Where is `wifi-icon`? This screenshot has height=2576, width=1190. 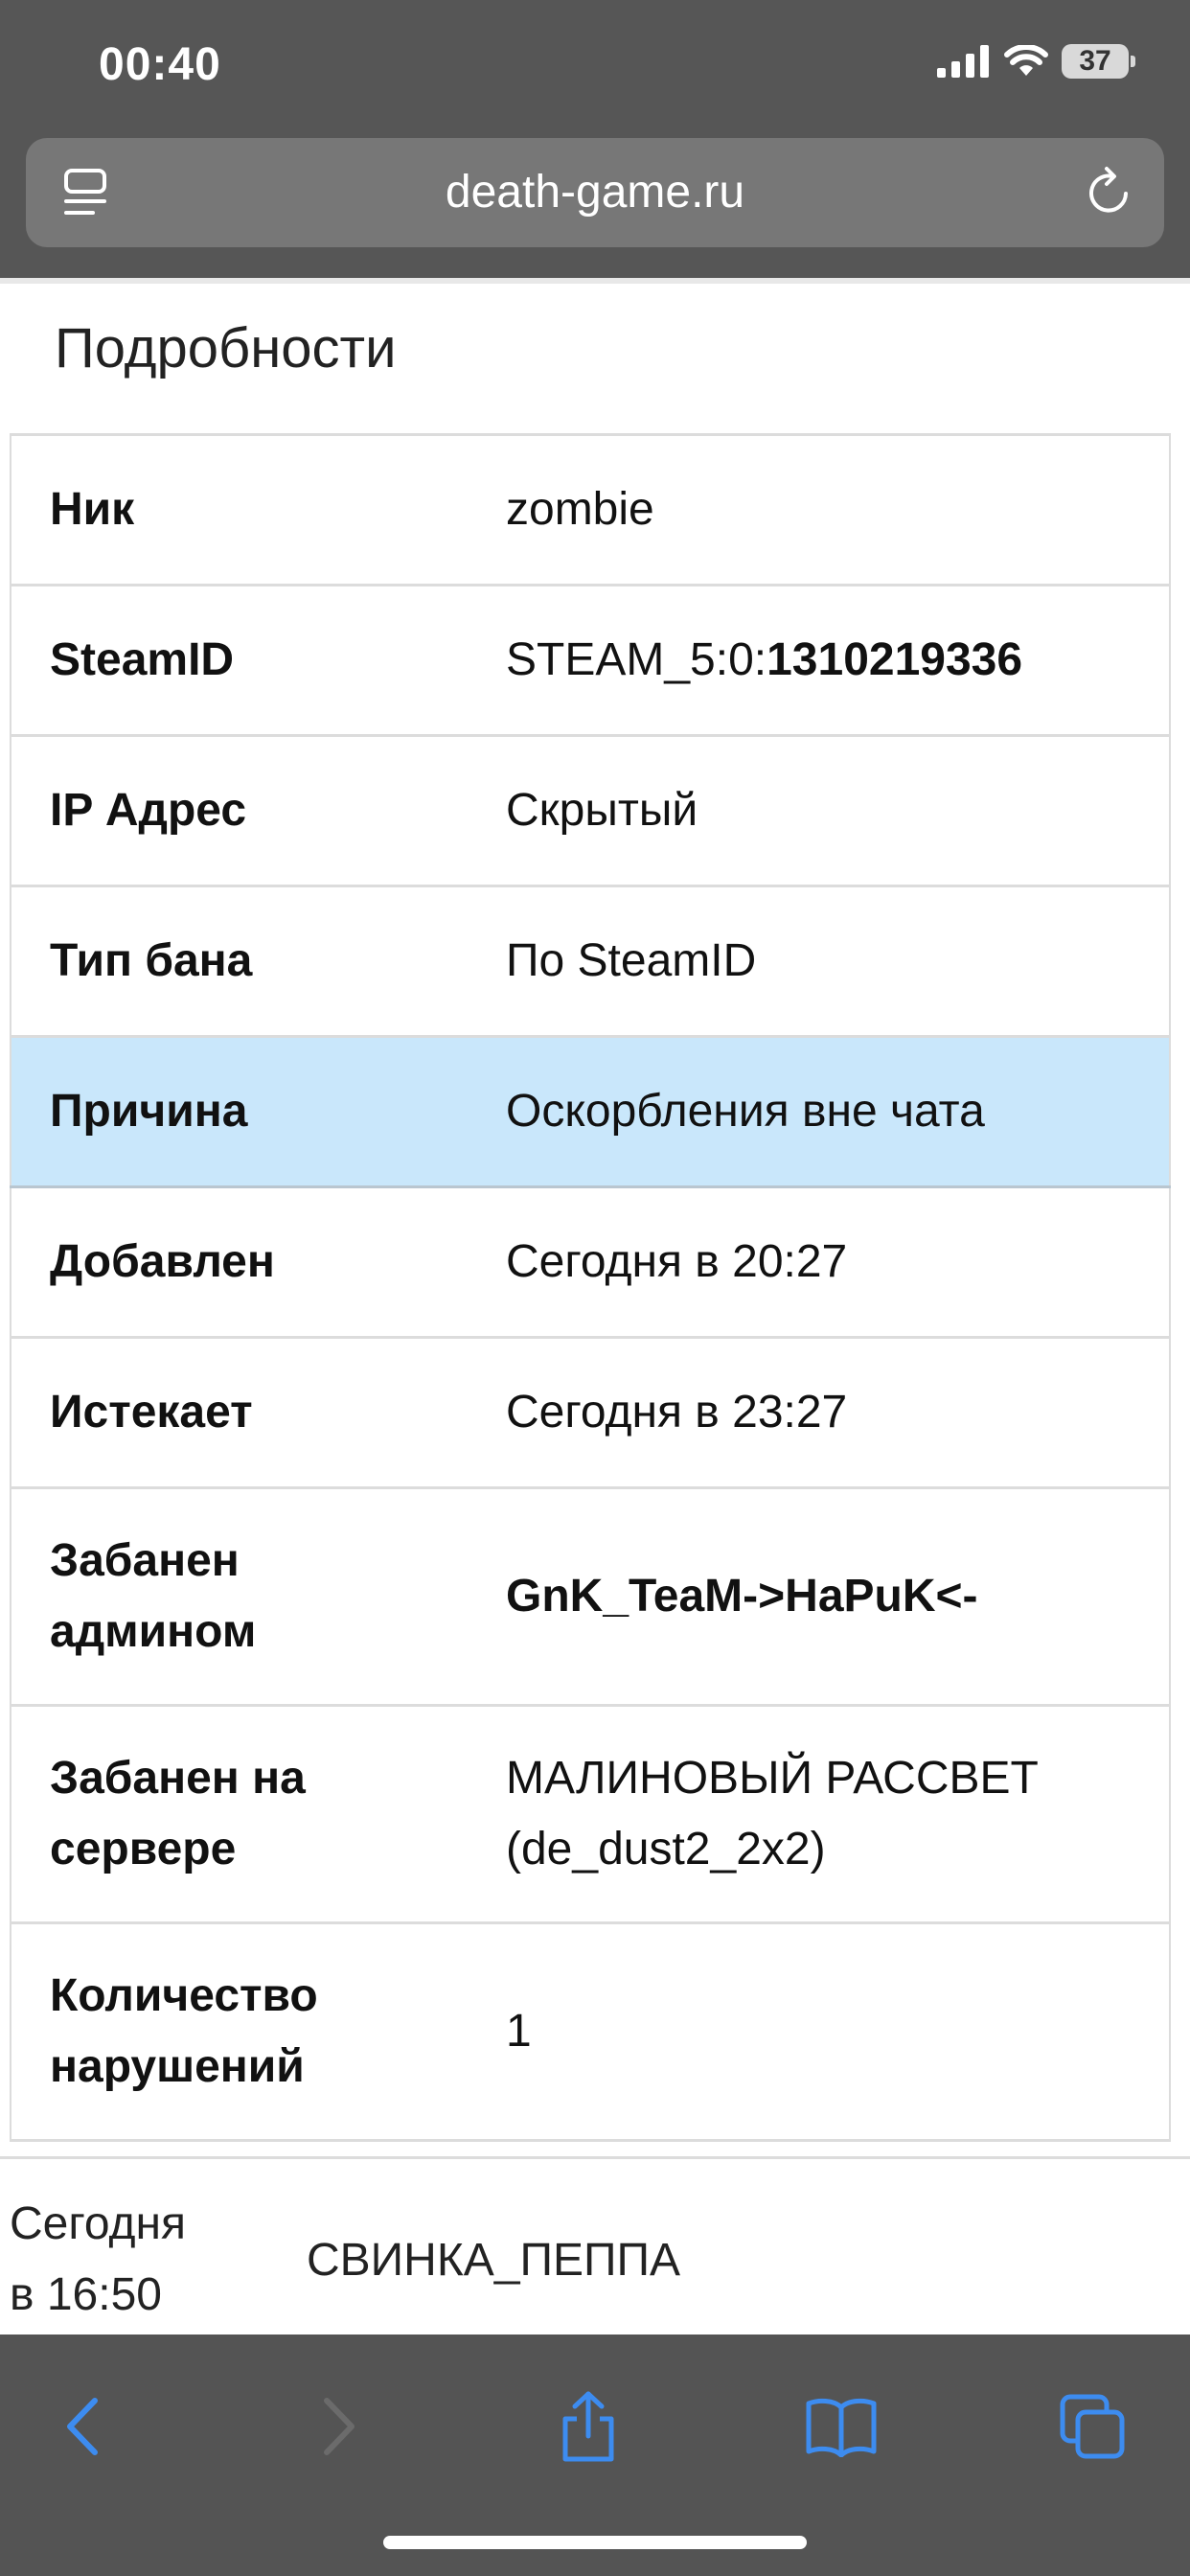 wifi-icon is located at coordinates (1026, 60).